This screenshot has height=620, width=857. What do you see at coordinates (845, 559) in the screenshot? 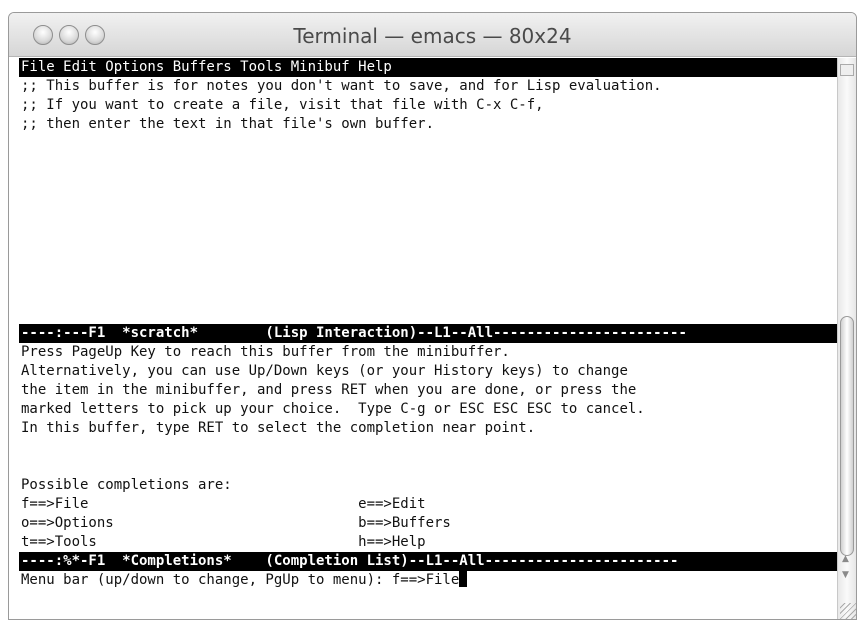
I see `scroll-up-icon: ▲` at bounding box center [845, 559].